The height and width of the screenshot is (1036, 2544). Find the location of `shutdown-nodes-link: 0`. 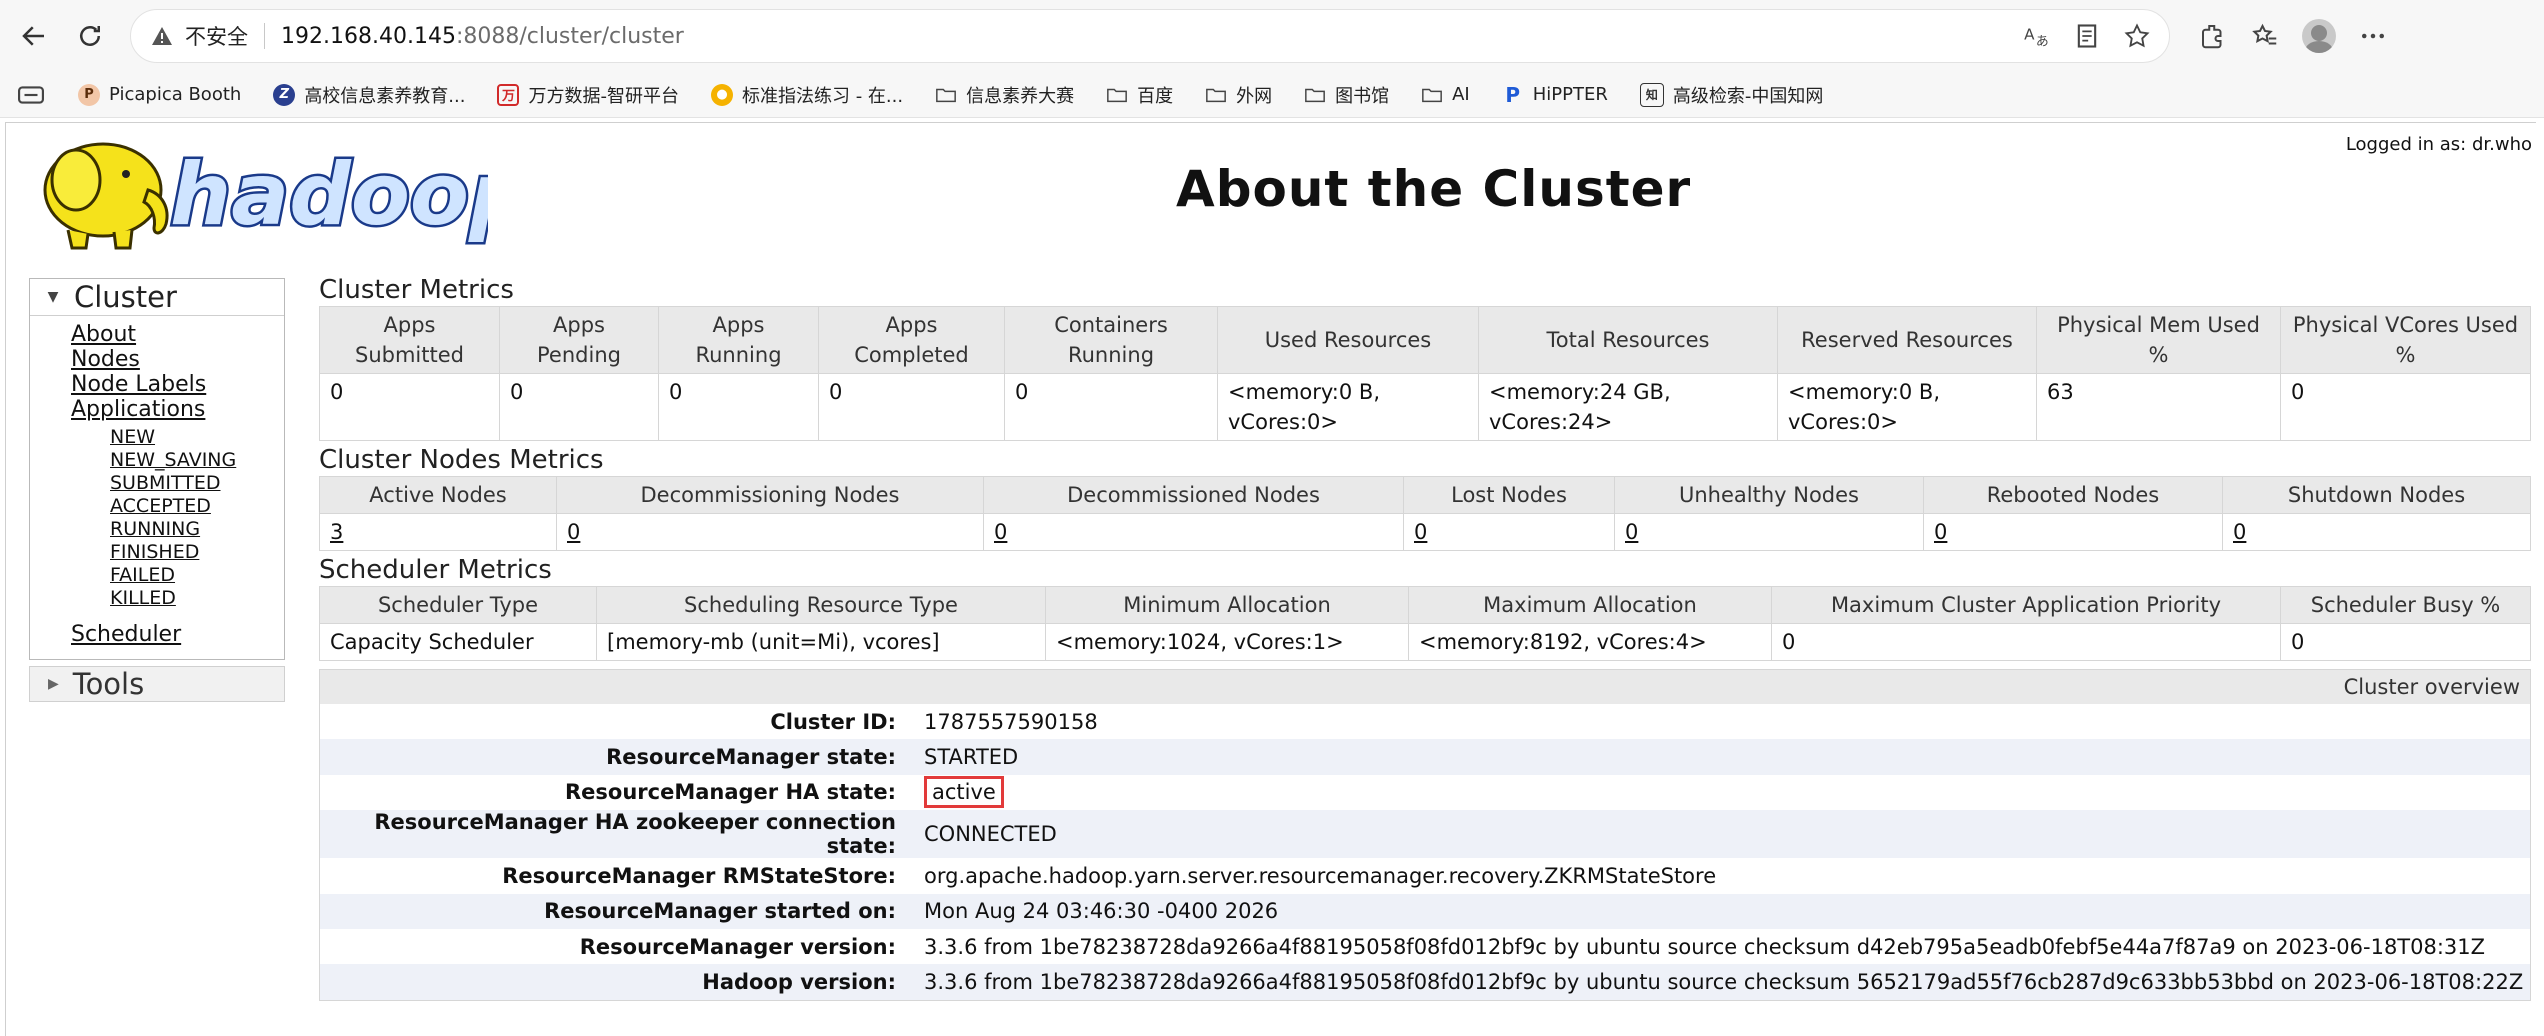

shutdown-nodes-link: 0 is located at coordinates (2239, 532).